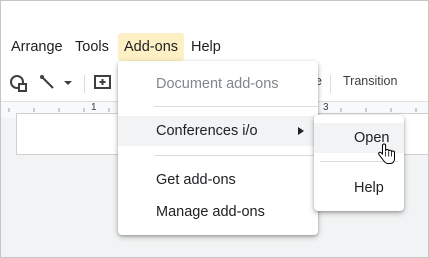 The image size is (429, 258). I want to click on transition-button: Transition, so click(370, 81).